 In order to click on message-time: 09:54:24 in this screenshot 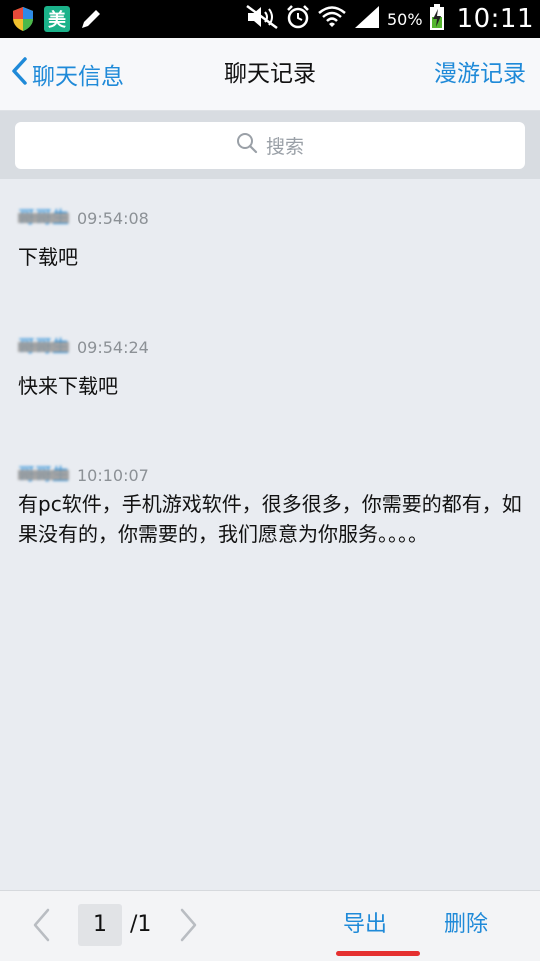, I will do `click(113, 347)`.